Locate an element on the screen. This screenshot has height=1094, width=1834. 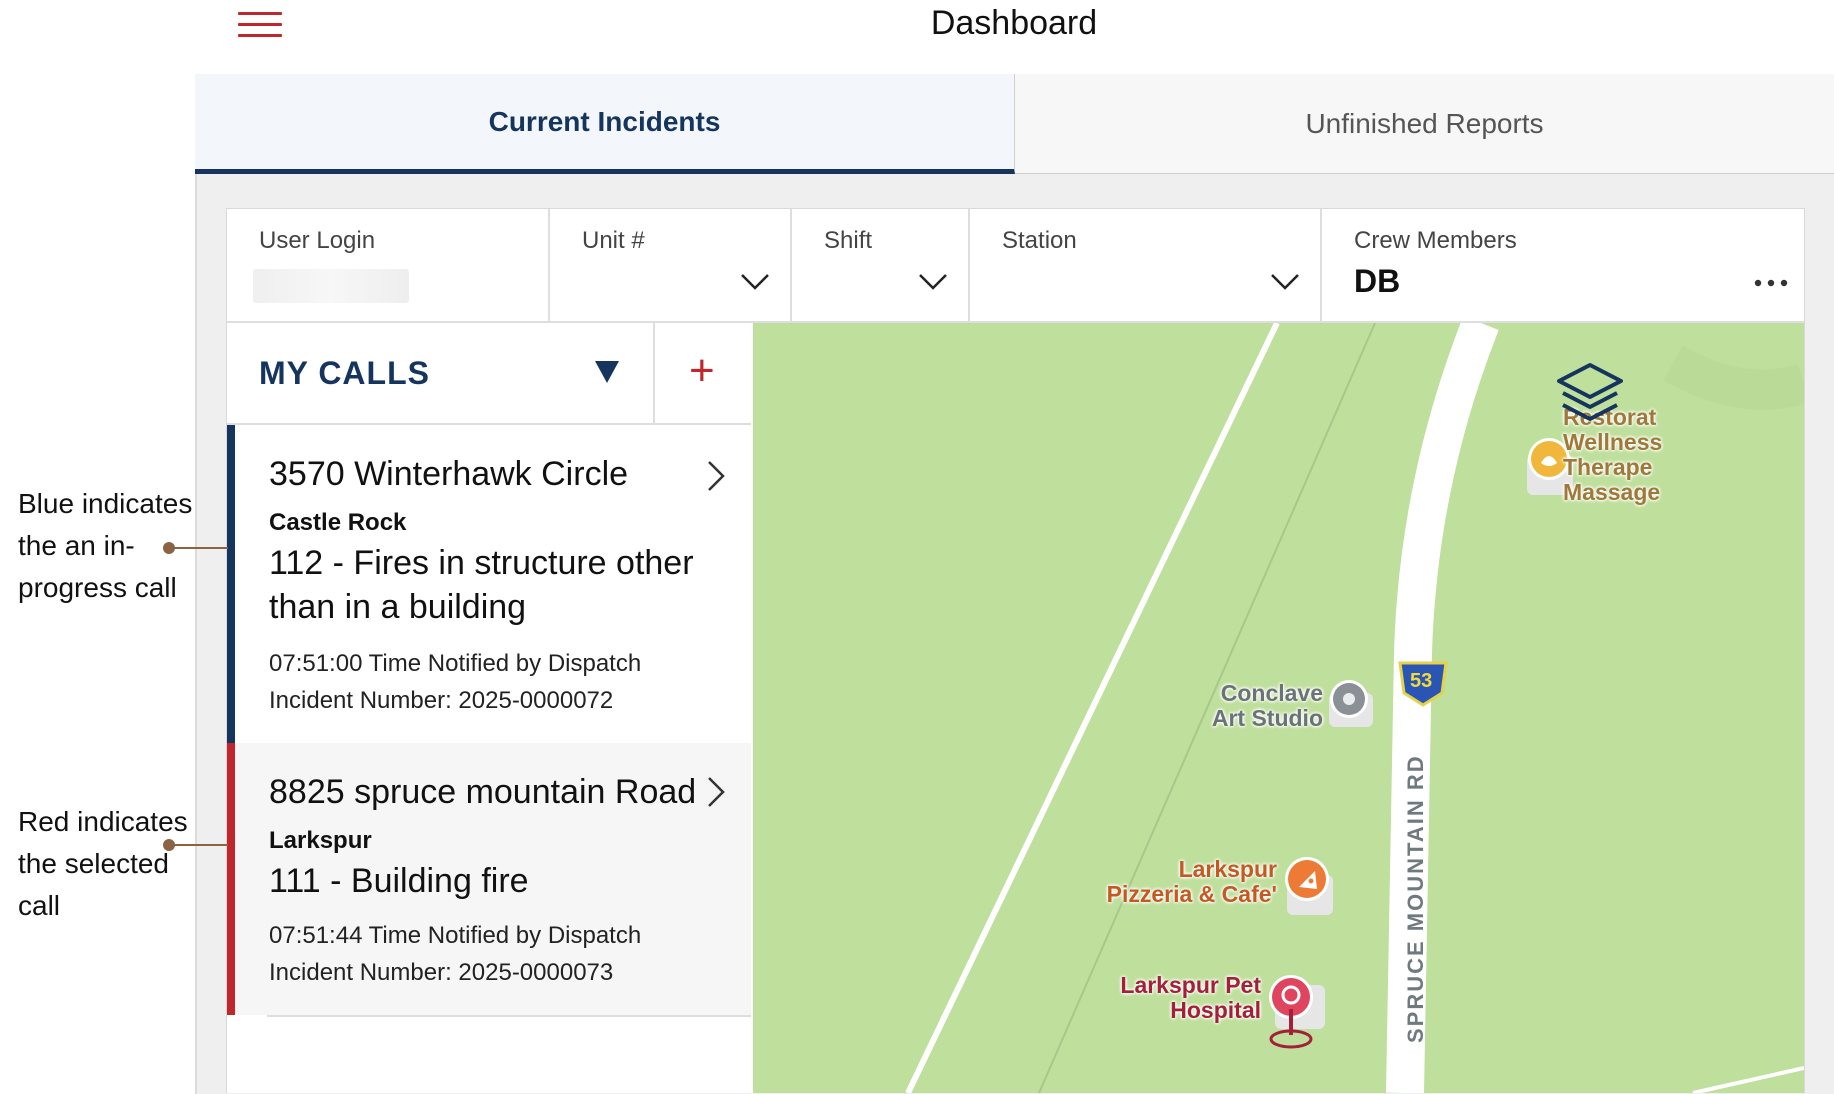
poi-name-line: Pizzeria & Cafe' is located at coordinates (1191, 894).